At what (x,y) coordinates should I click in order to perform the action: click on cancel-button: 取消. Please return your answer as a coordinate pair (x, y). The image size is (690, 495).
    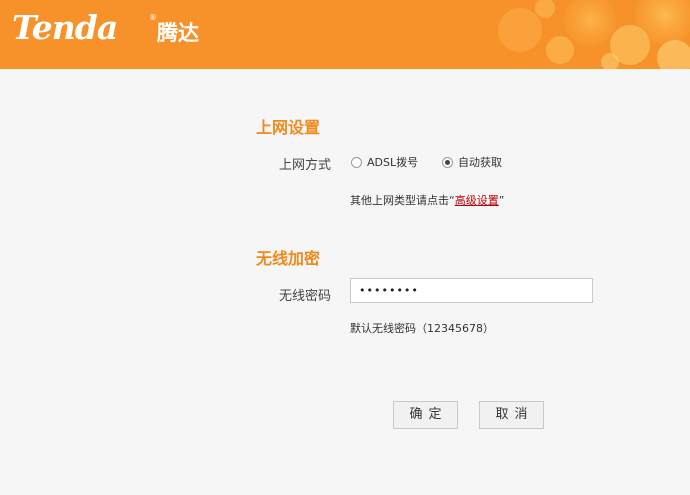
    Looking at the image, I should click on (511, 415).